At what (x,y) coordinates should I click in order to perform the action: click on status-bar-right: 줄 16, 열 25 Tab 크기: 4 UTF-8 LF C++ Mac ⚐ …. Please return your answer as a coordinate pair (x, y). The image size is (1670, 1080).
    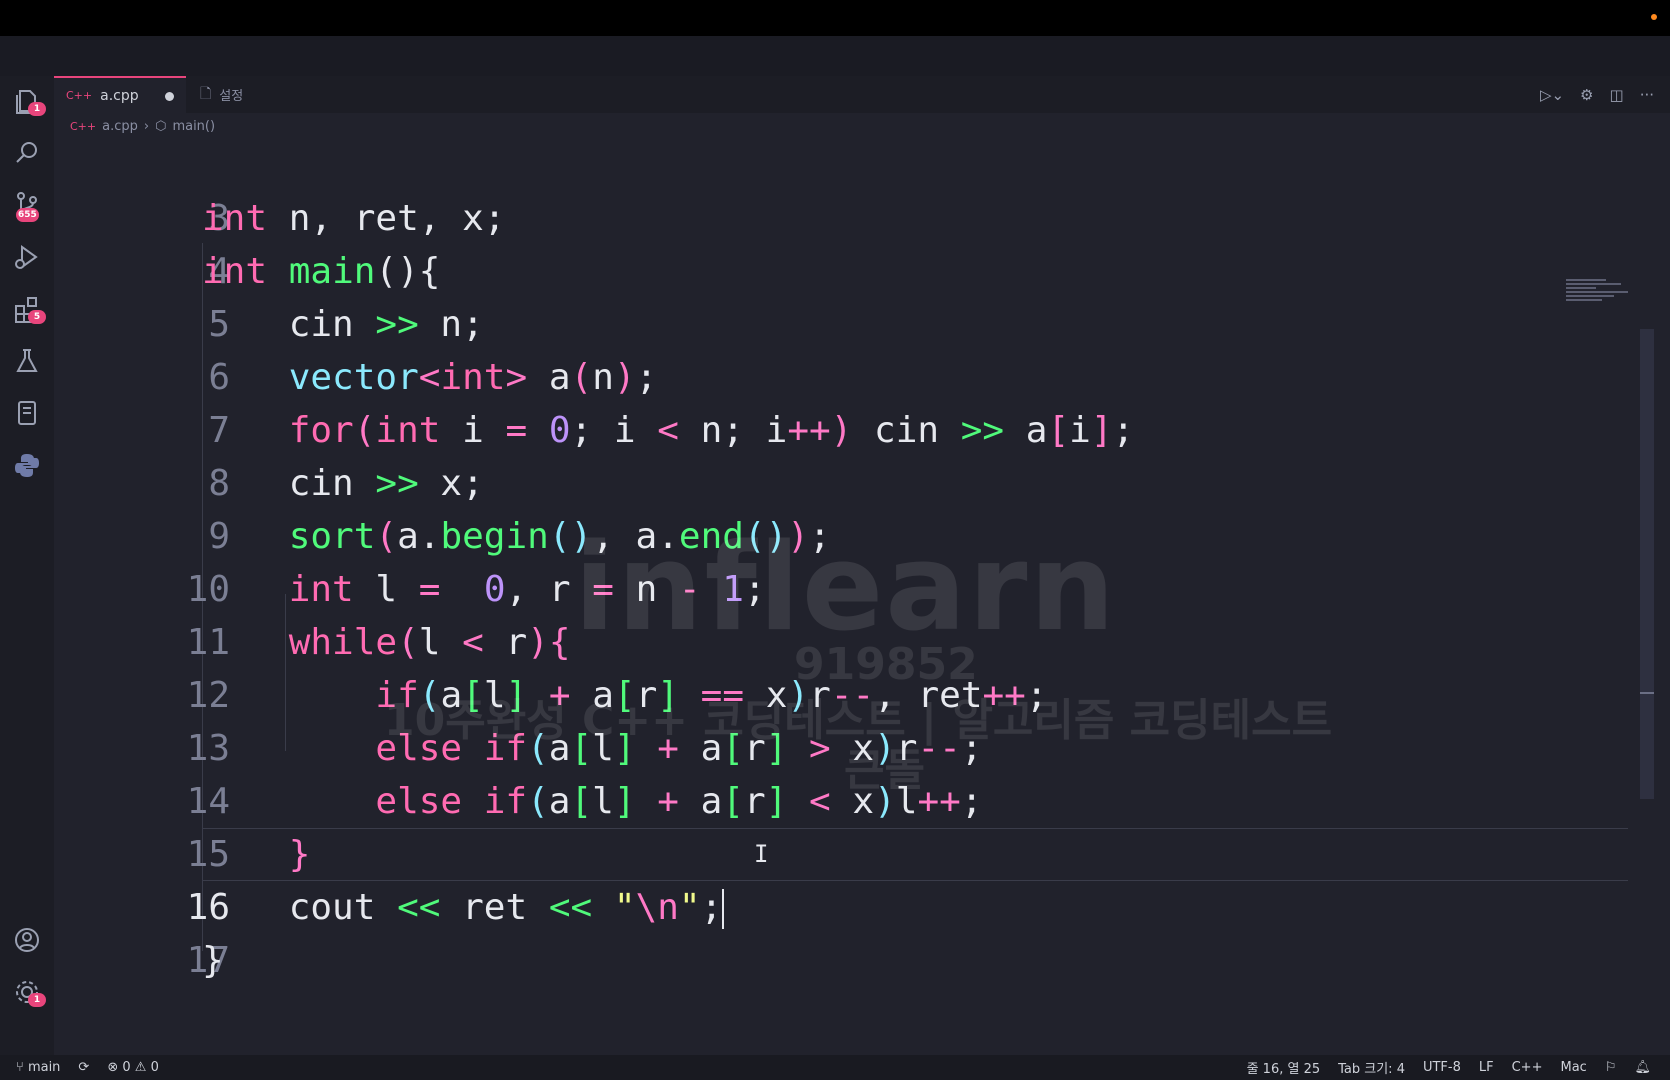
    Looking at the image, I should click on (1449, 1067).